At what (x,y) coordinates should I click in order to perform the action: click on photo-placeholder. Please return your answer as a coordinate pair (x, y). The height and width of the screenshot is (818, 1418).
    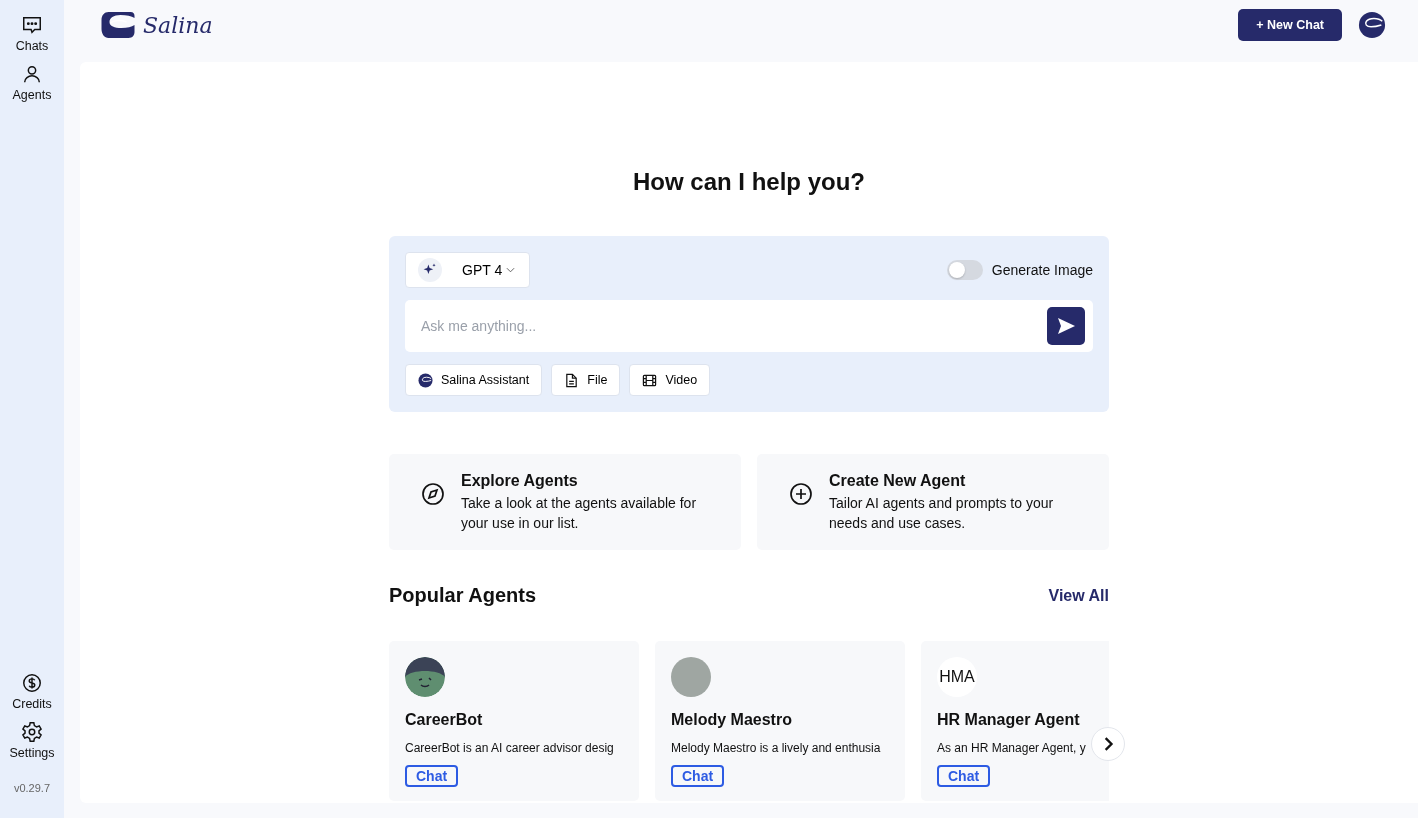
    Looking at the image, I should click on (691, 677).